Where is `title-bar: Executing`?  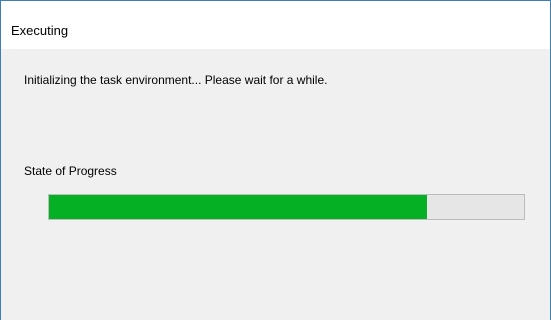 title-bar: Executing is located at coordinates (275, 25).